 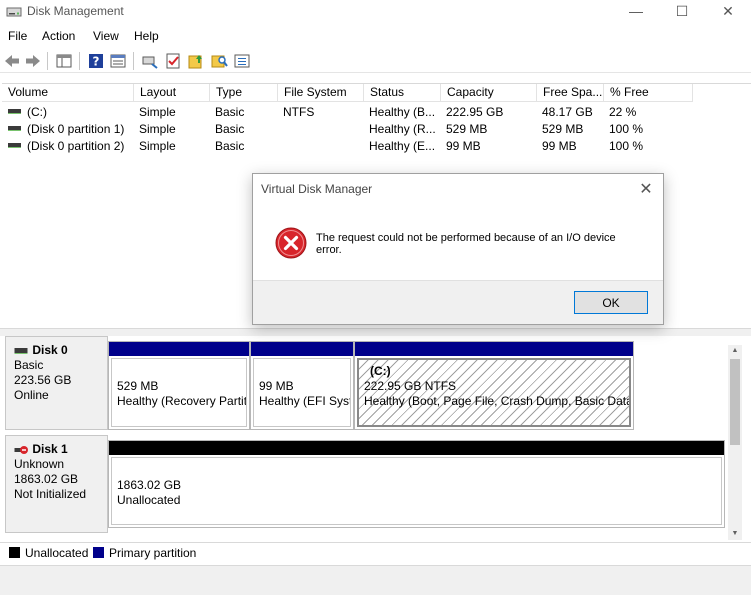 I want to click on free-space-cell: 99 MB, so click(x=559, y=146).